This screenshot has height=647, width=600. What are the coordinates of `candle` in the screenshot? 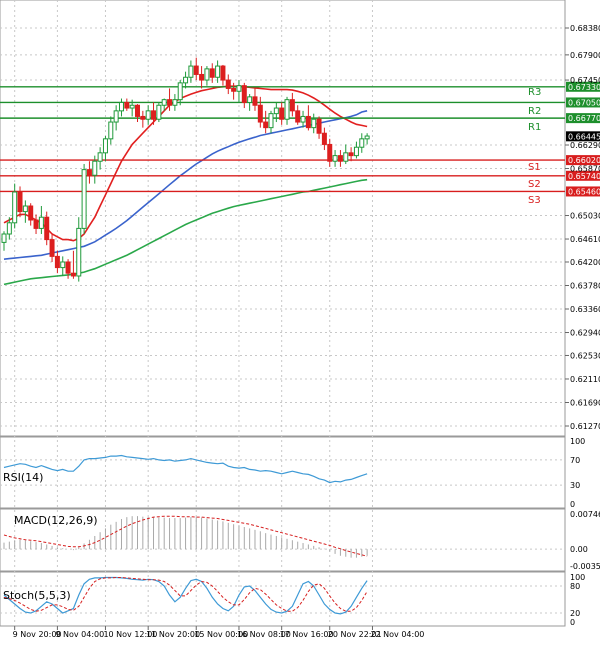 It's located at (84, 199).